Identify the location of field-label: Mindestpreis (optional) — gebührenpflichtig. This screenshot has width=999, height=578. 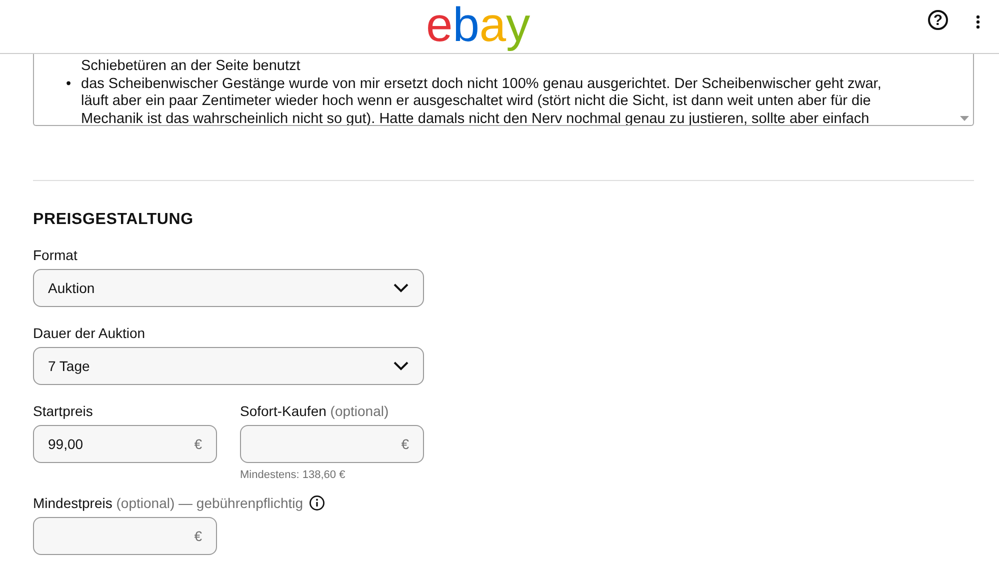
(168, 503).